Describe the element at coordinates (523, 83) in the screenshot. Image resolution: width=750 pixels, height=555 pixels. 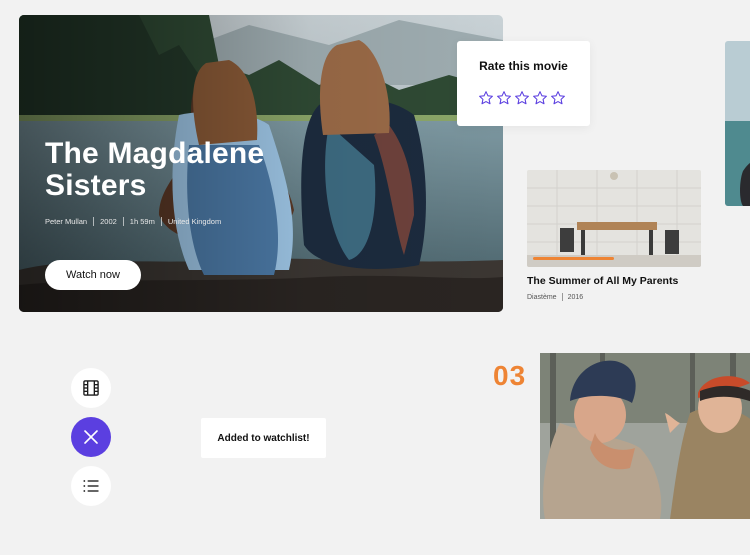
I see `rate-movie-card: Rate this movie` at that location.